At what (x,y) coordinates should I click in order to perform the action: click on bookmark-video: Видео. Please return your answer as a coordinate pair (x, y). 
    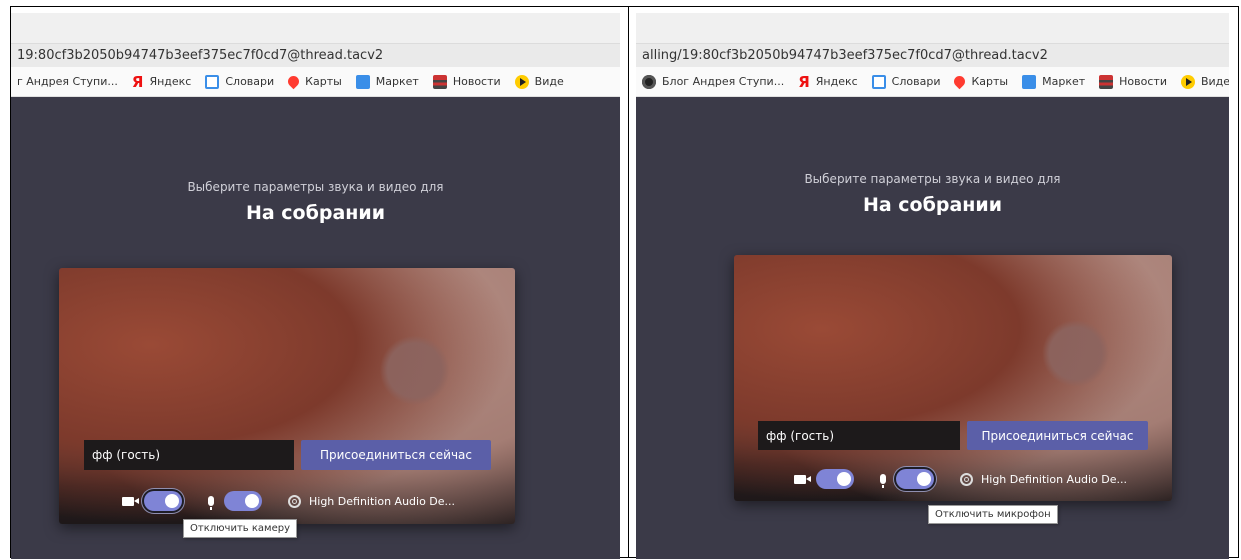
    Looking at the image, I should click on (1204, 81).